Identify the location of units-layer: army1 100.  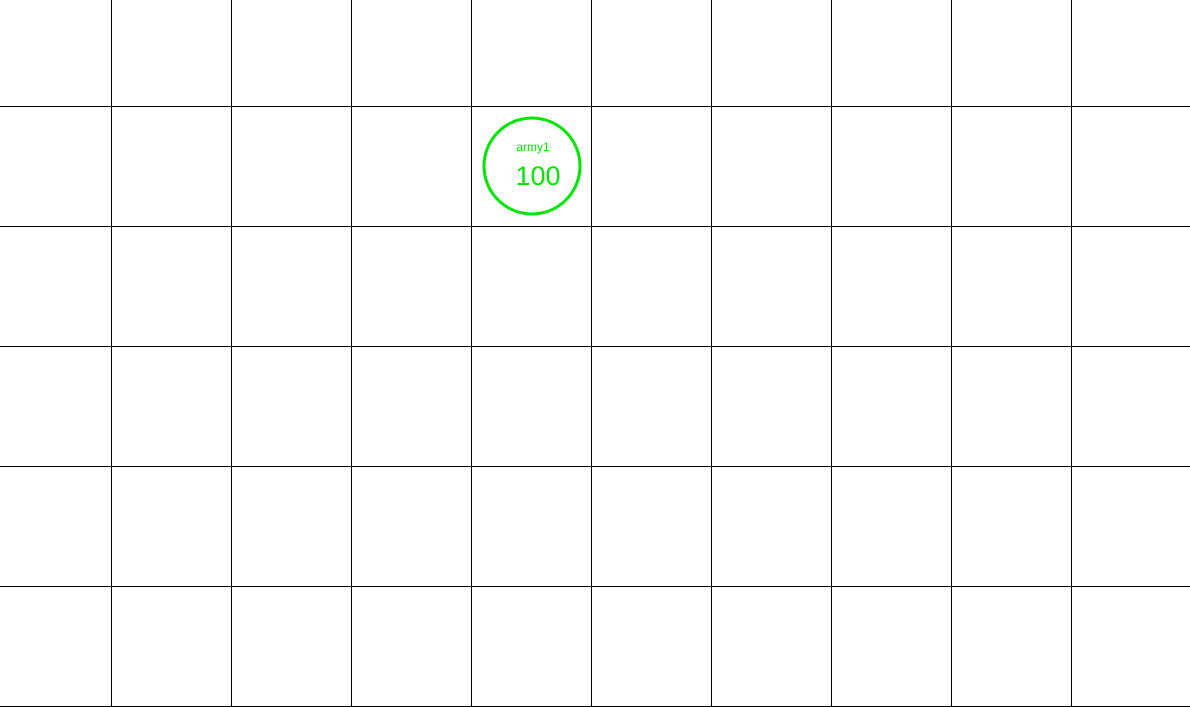
(532, 166).